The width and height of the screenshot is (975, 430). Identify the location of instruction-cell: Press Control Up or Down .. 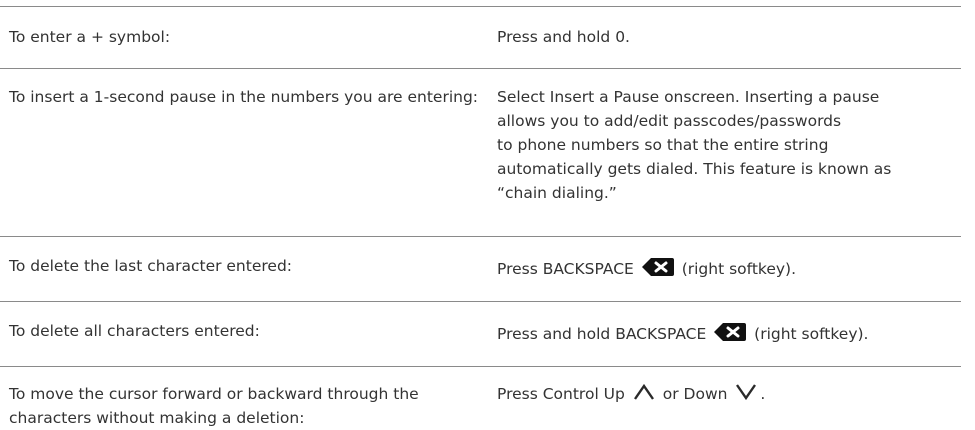
(728, 395).